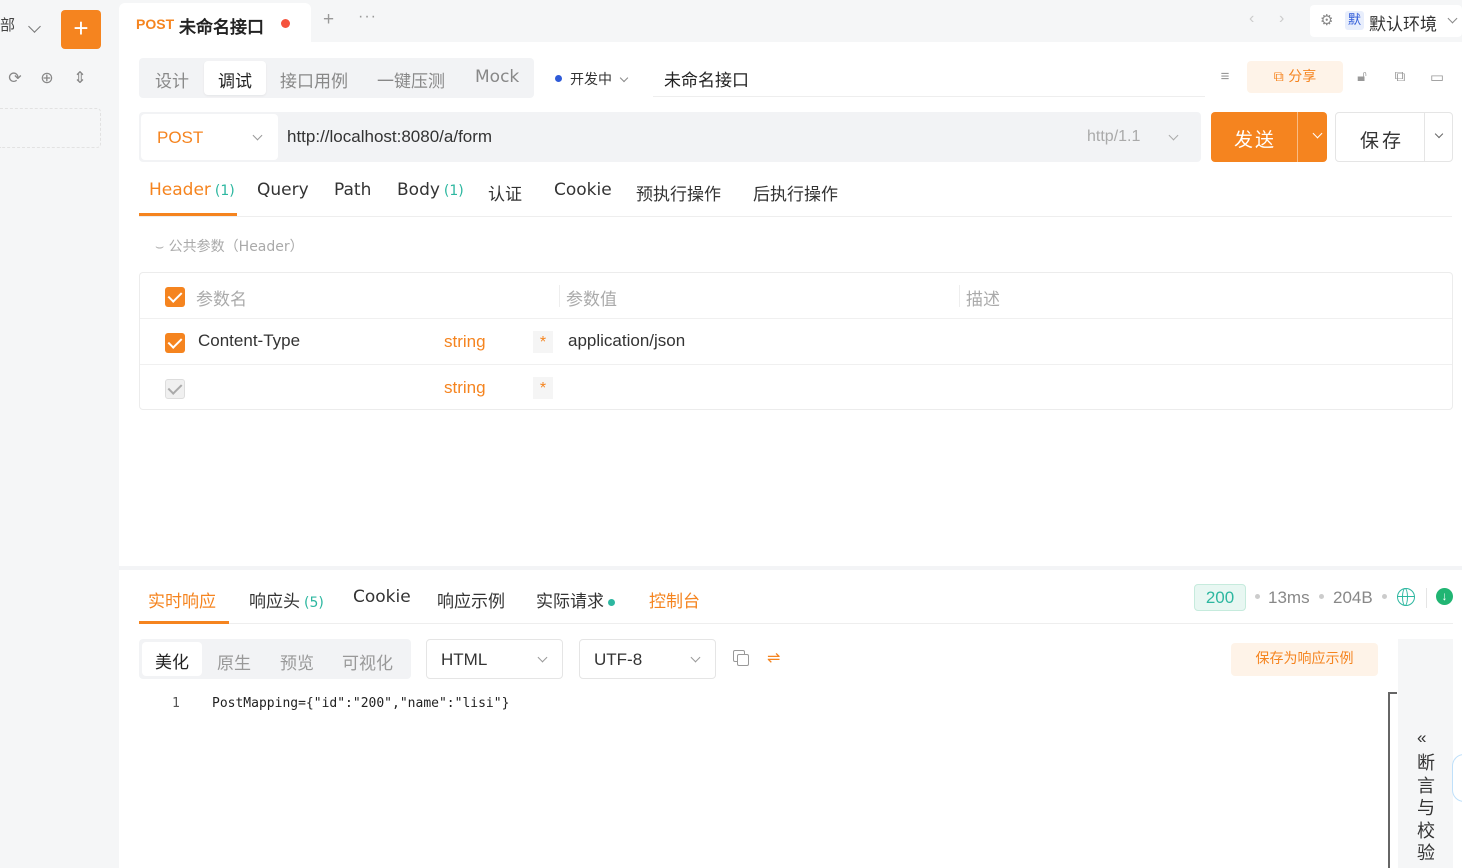 The image size is (1462, 868). Describe the element at coordinates (1400, 76) in the screenshot. I see `duplicate-icon: ⧉` at that location.